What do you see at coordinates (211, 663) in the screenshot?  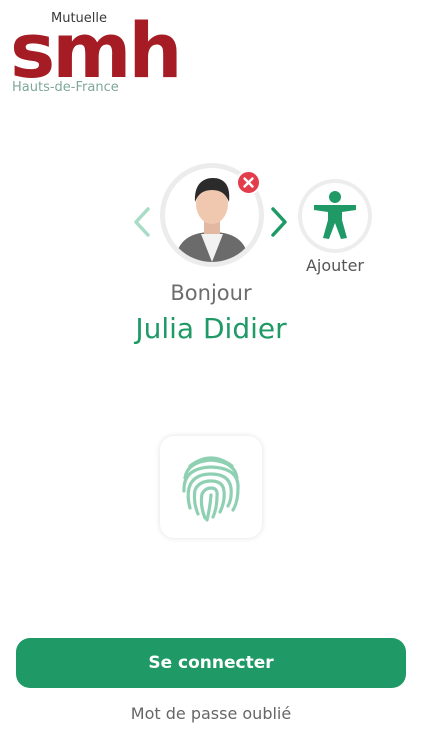 I see `connect-button: Se connecter` at bounding box center [211, 663].